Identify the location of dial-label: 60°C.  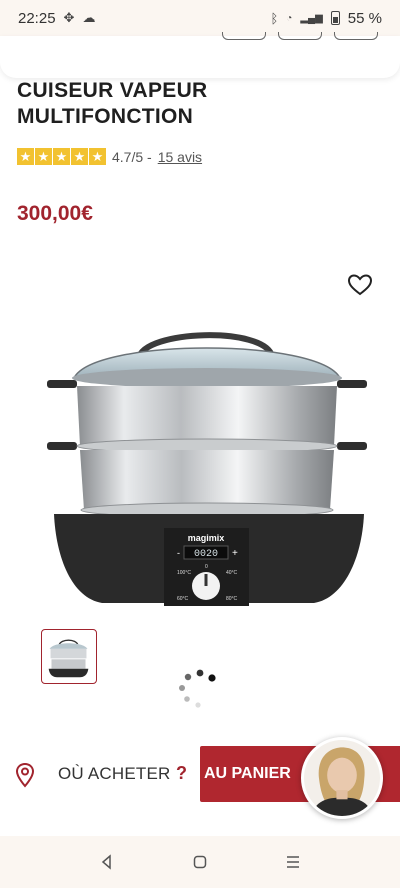
(183, 599).